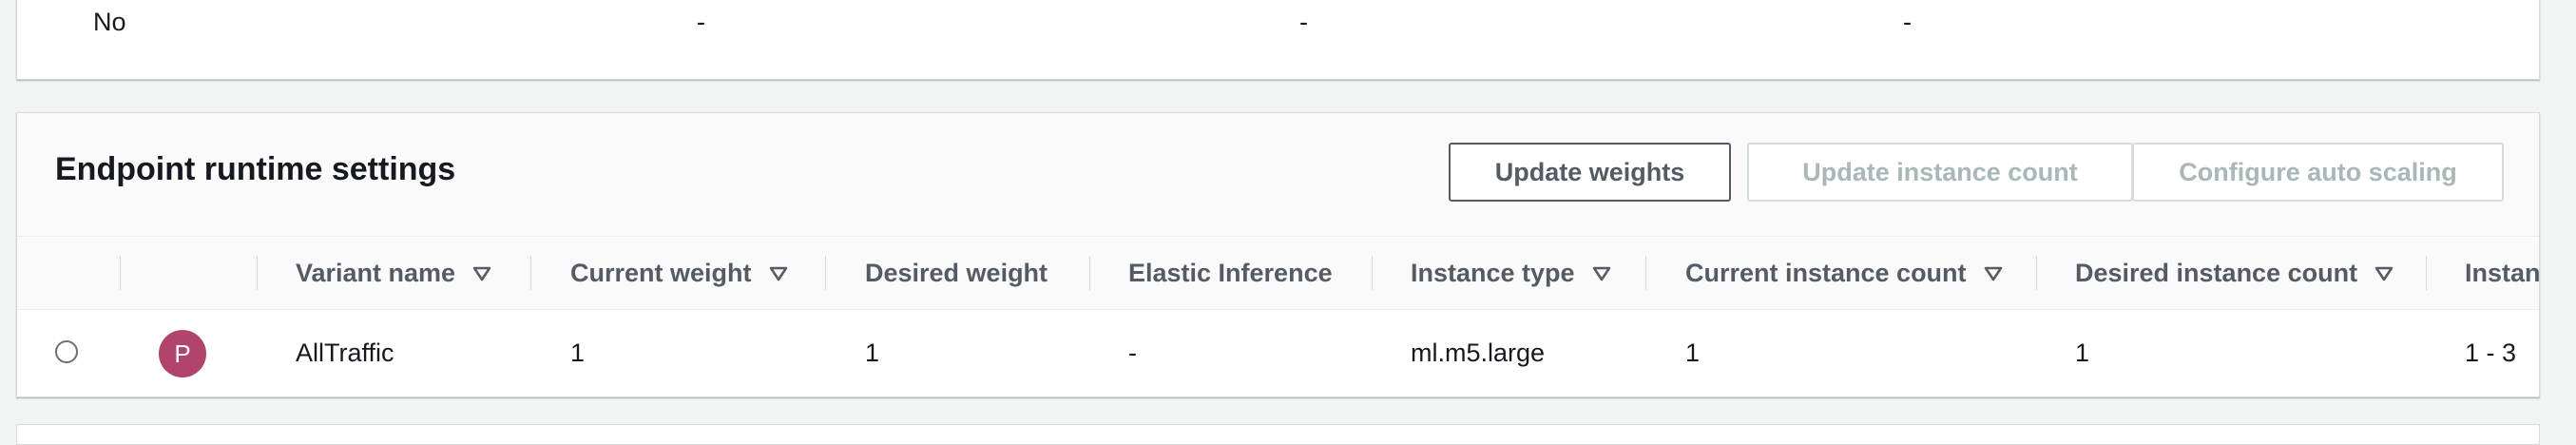  Describe the element at coordinates (1133, 352) in the screenshot. I see `cell-elastic-inference: -` at that location.